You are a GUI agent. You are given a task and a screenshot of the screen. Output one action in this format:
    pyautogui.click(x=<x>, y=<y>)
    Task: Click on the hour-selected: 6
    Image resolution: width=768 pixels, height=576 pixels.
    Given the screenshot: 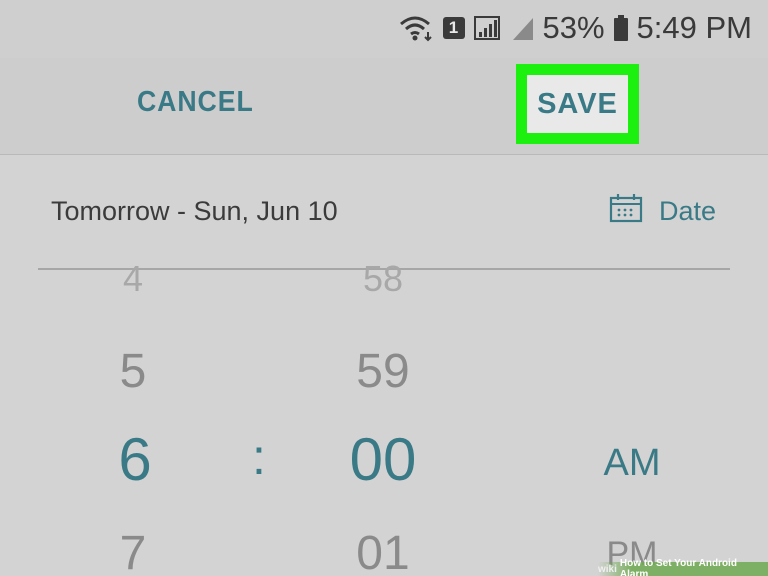 What is the action you would take?
    pyautogui.click(x=134, y=459)
    